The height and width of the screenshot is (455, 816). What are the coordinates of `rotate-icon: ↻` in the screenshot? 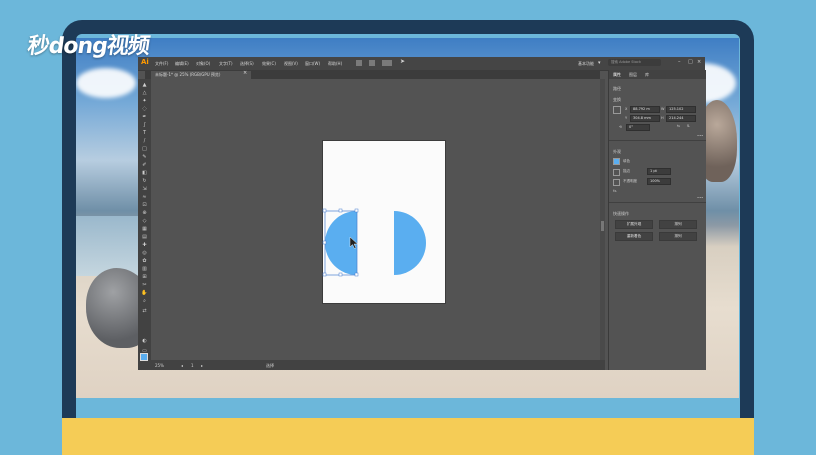 It's located at (144, 181).